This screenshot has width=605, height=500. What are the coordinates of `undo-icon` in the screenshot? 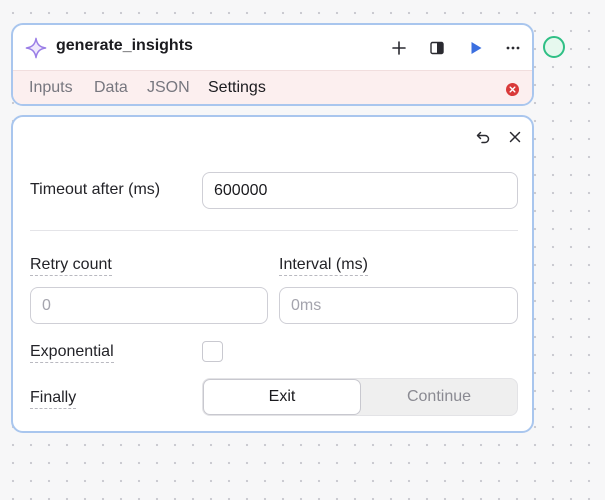 It's located at (483, 137).